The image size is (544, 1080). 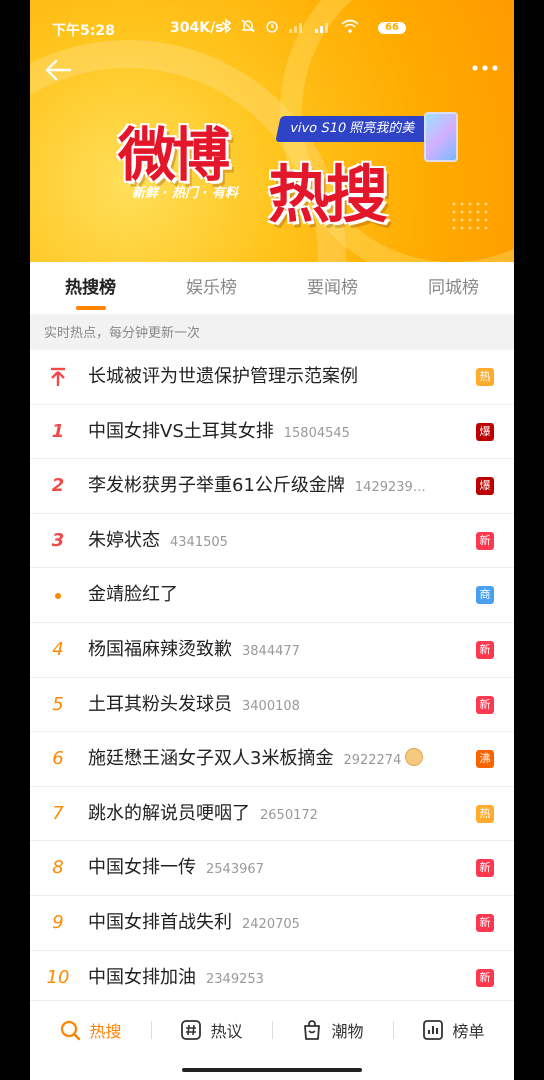 What do you see at coordinates (256, 760) in the screenshot?
I see `item-title: 施廷懋王涵女子双人3米板摘金 2922274` at bounding box center [256, 760].